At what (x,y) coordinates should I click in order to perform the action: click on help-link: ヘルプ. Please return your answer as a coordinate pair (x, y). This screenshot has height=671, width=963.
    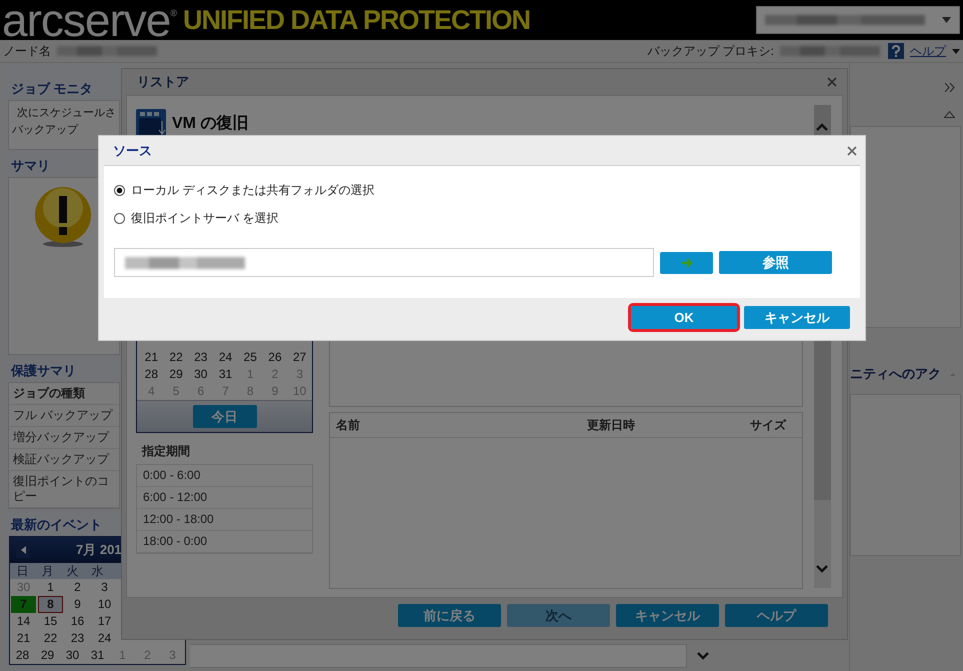
    Looking at the image, I should click on (928, 51).